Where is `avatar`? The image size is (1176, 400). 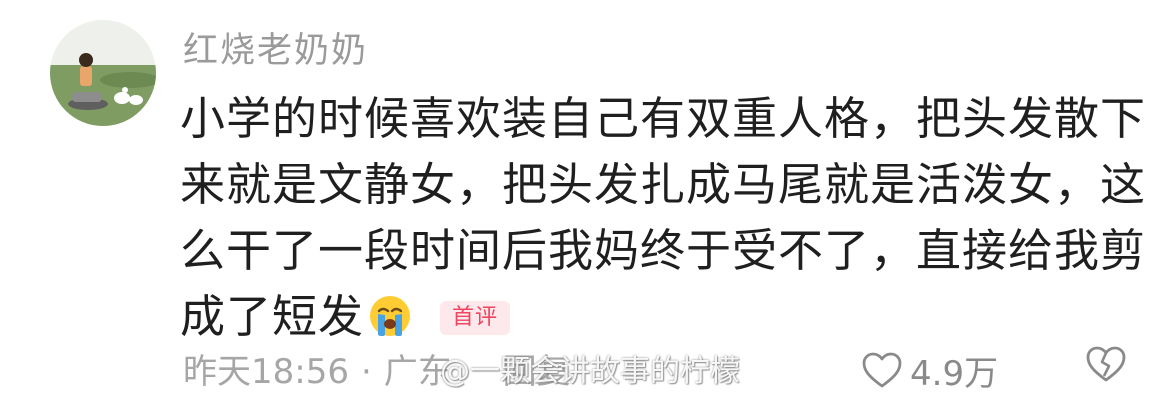
avatar is located at coordinates (103, 73).